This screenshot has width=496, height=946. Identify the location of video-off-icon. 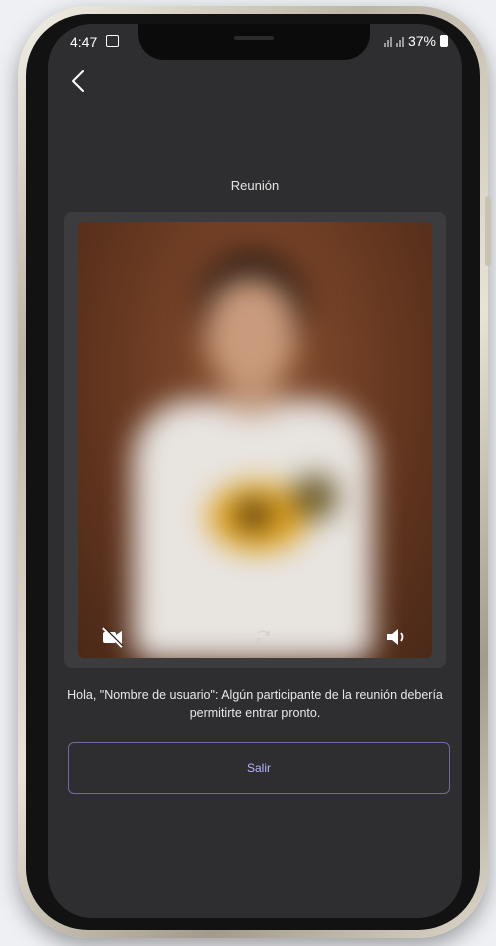
(113, 637).